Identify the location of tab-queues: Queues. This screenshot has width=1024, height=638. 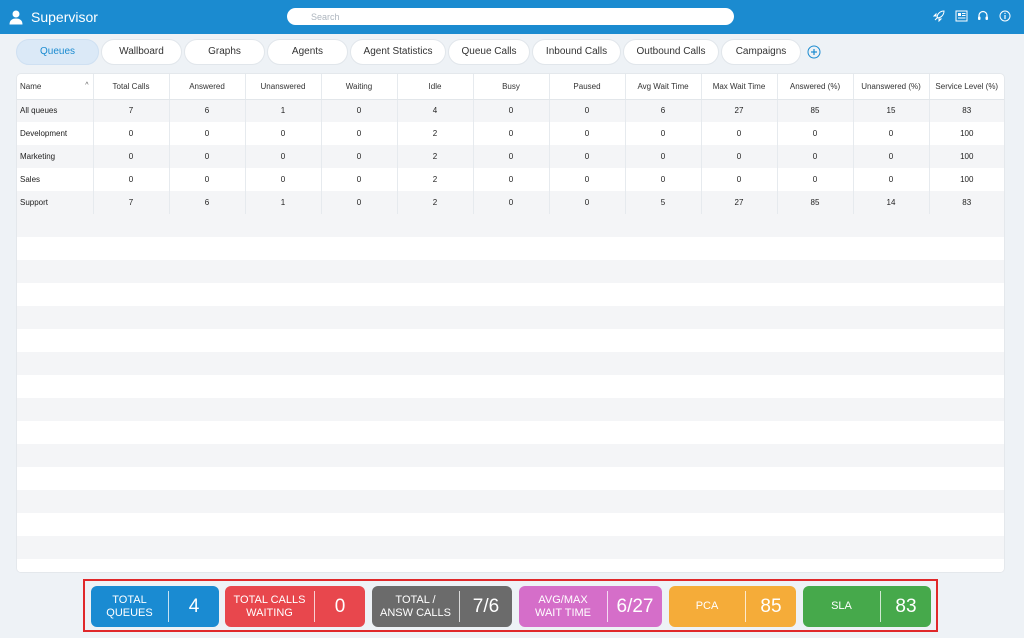
(57, 51).